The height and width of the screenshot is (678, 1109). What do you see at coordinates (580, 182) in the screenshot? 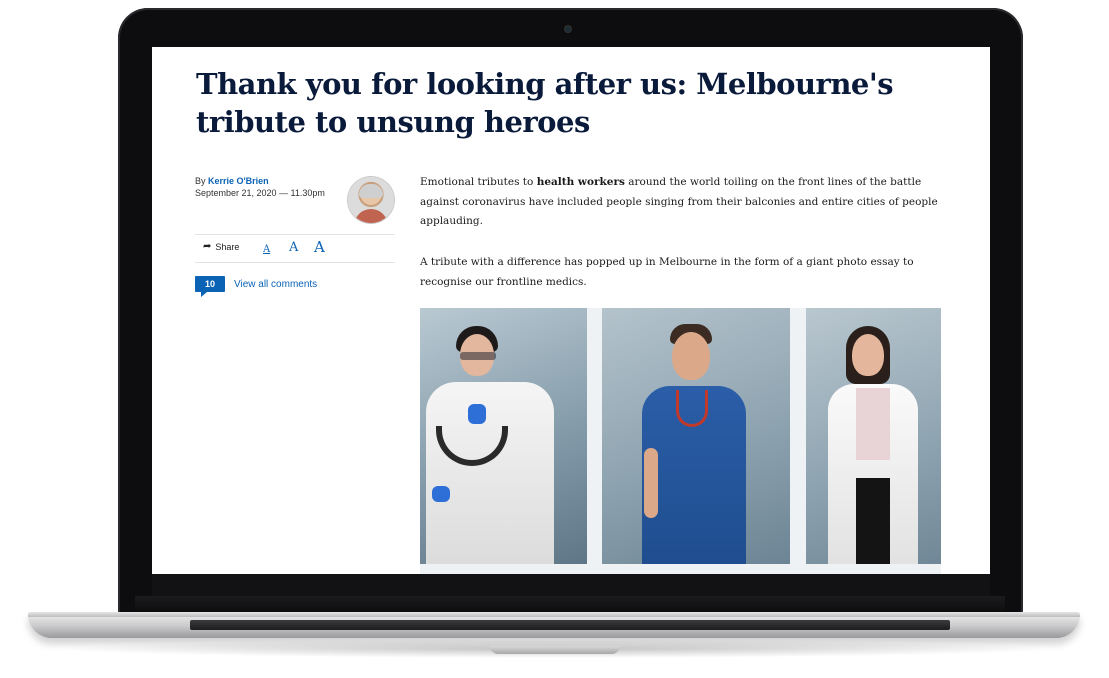
I see `paragraph-bold-text: health workers` at bounding box center [580, 182].